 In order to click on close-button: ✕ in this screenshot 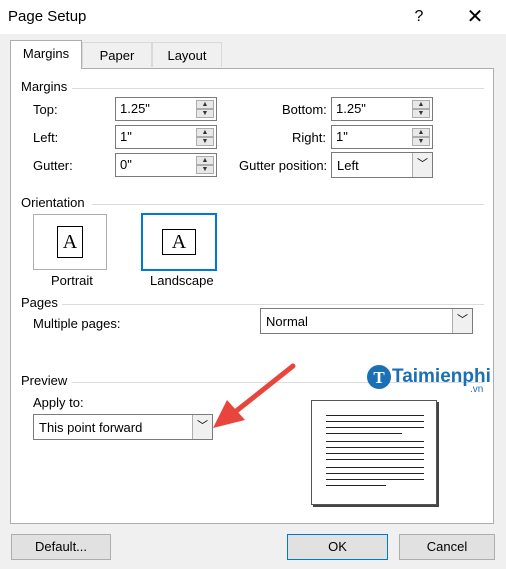, I will do `click(475, 17)`.